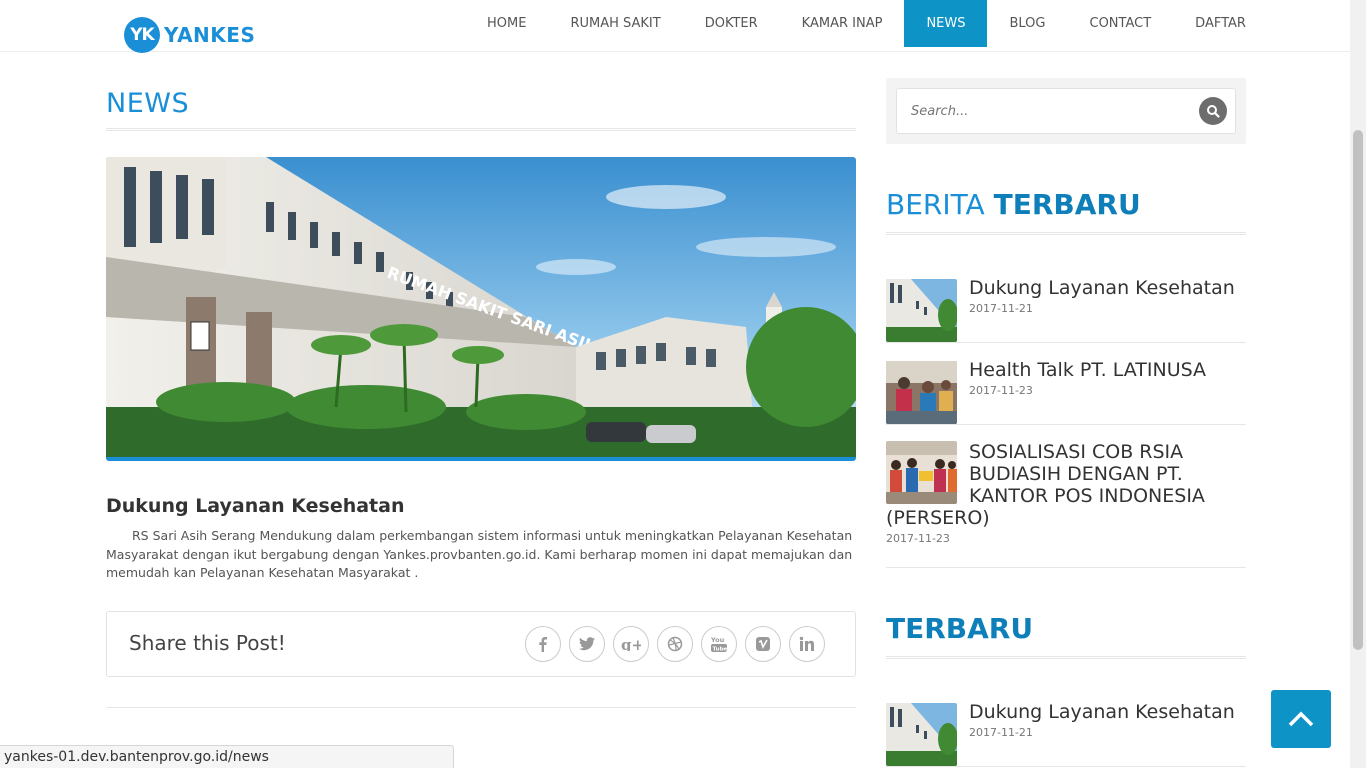 The height and width of the screenshot is (768, 1366). I want to click on terbaru-title-bold: TERBARU, so click(960, 628).